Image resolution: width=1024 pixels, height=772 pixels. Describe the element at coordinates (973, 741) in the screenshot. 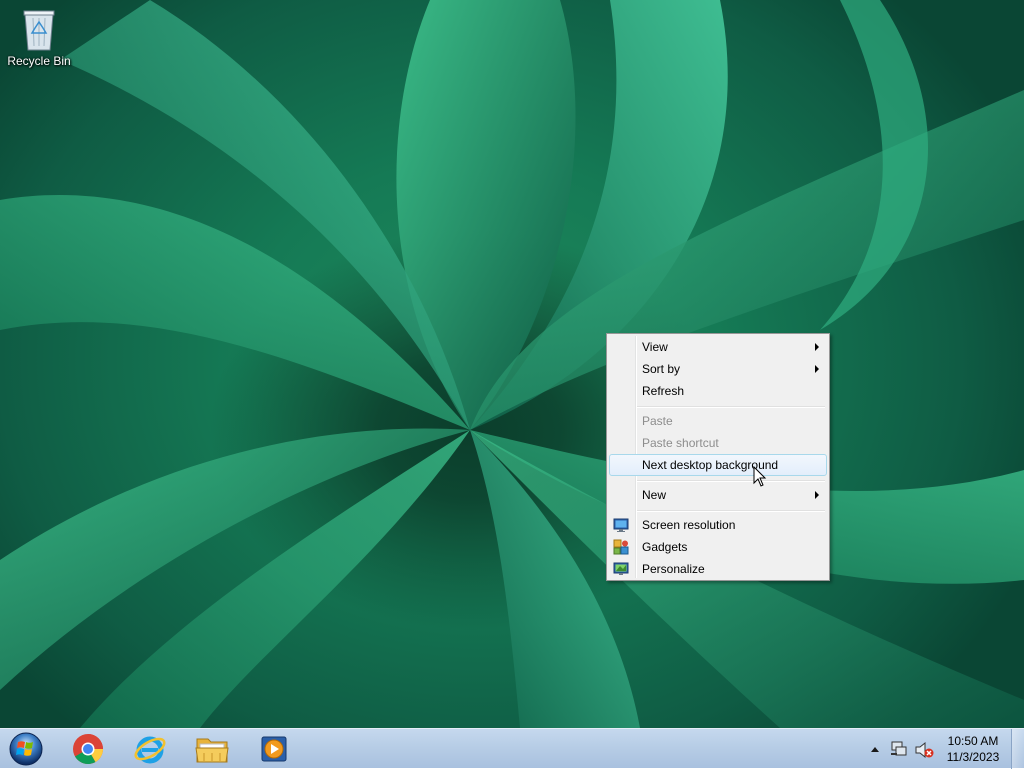

I see `clock-time: 10:50 AM` at that location.